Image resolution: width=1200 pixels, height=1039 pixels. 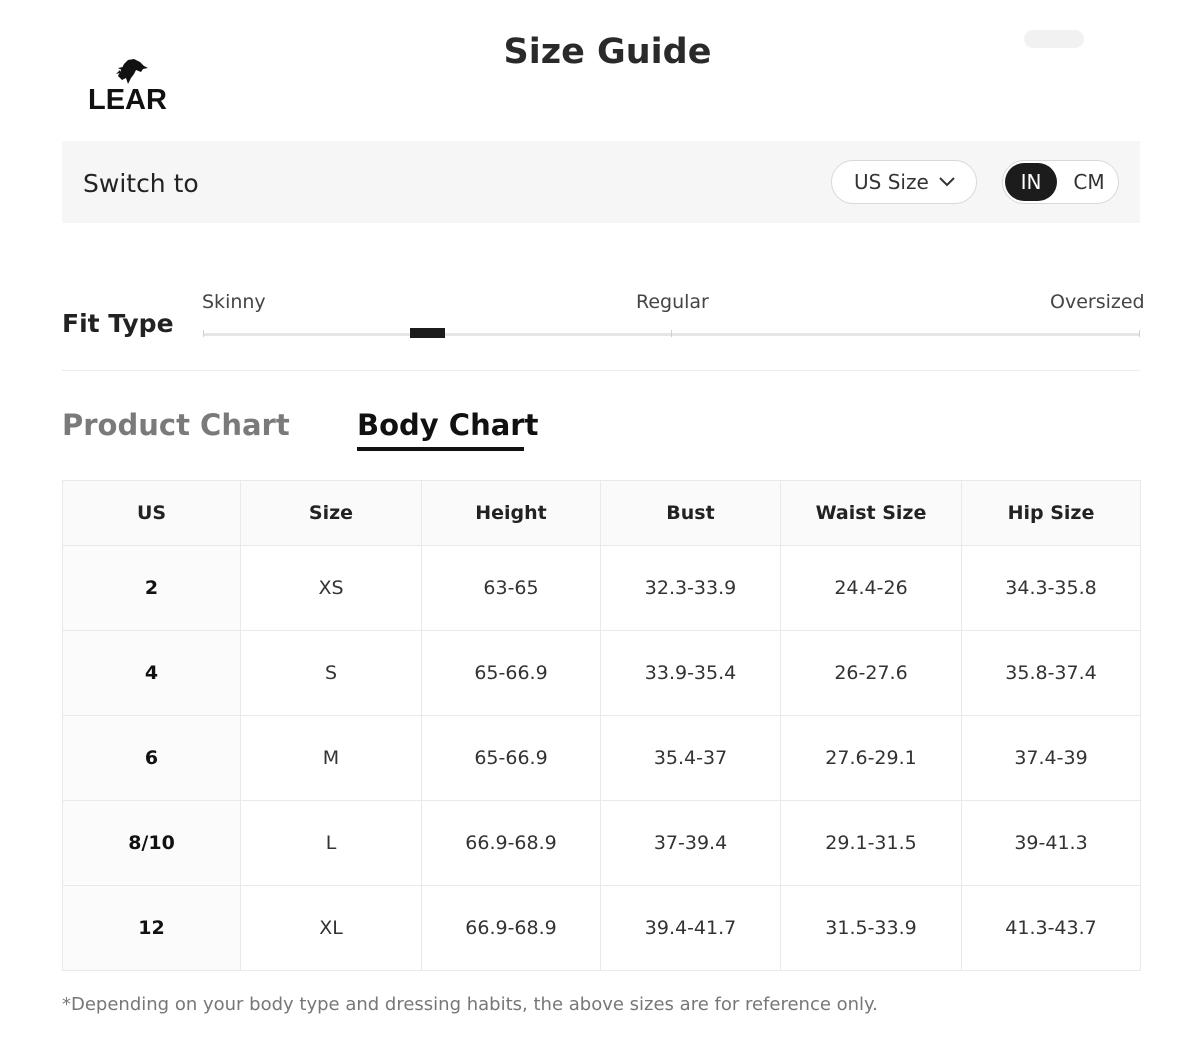 I want to click on table-row: 12 XL 66.9-68.9 39.4-41.7 31.5-33.9 41.3-43.7, so click(x=601, y=928).